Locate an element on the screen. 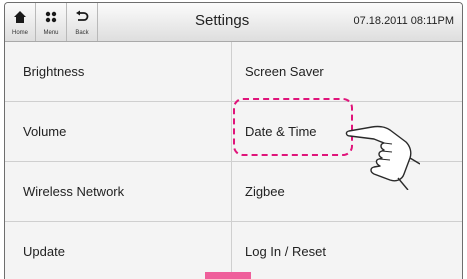 This screenshot has width=467, height=279. menu-label: Menu is located at coordinates (51, 33).